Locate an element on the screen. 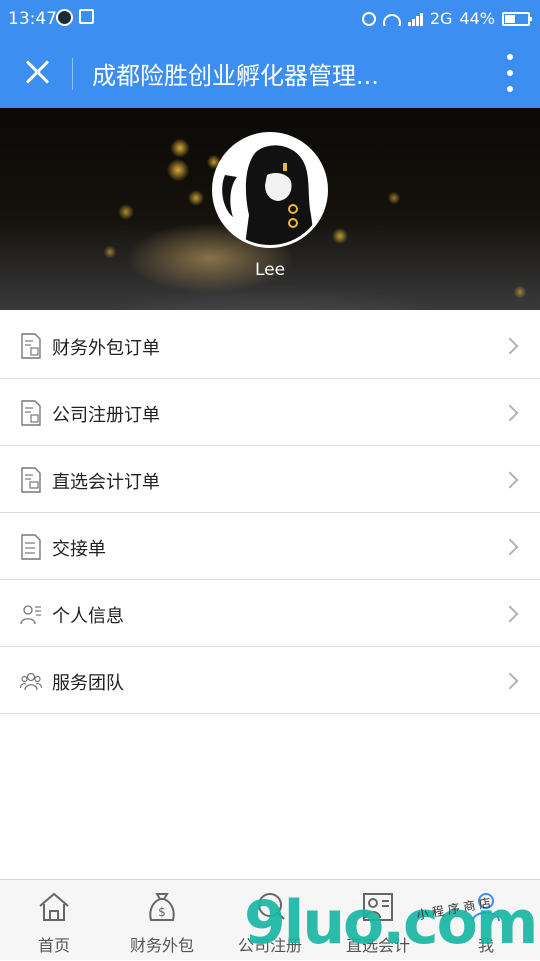 The image size is (540, 961). status-notification-icons is located at coordinates (75, 17).